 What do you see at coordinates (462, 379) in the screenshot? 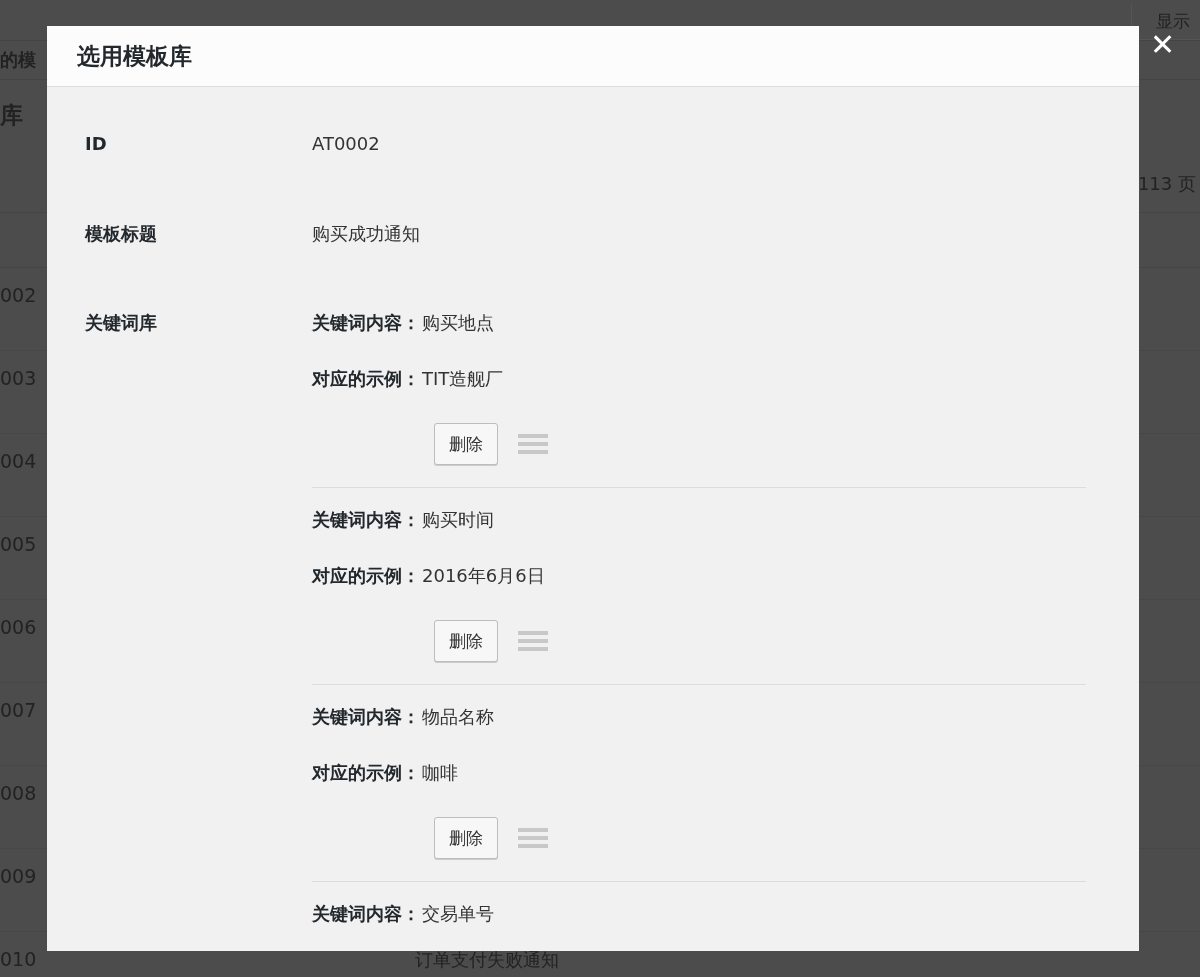
I see `example-value: TIT造舰厂` at bounding box center [462, 379].